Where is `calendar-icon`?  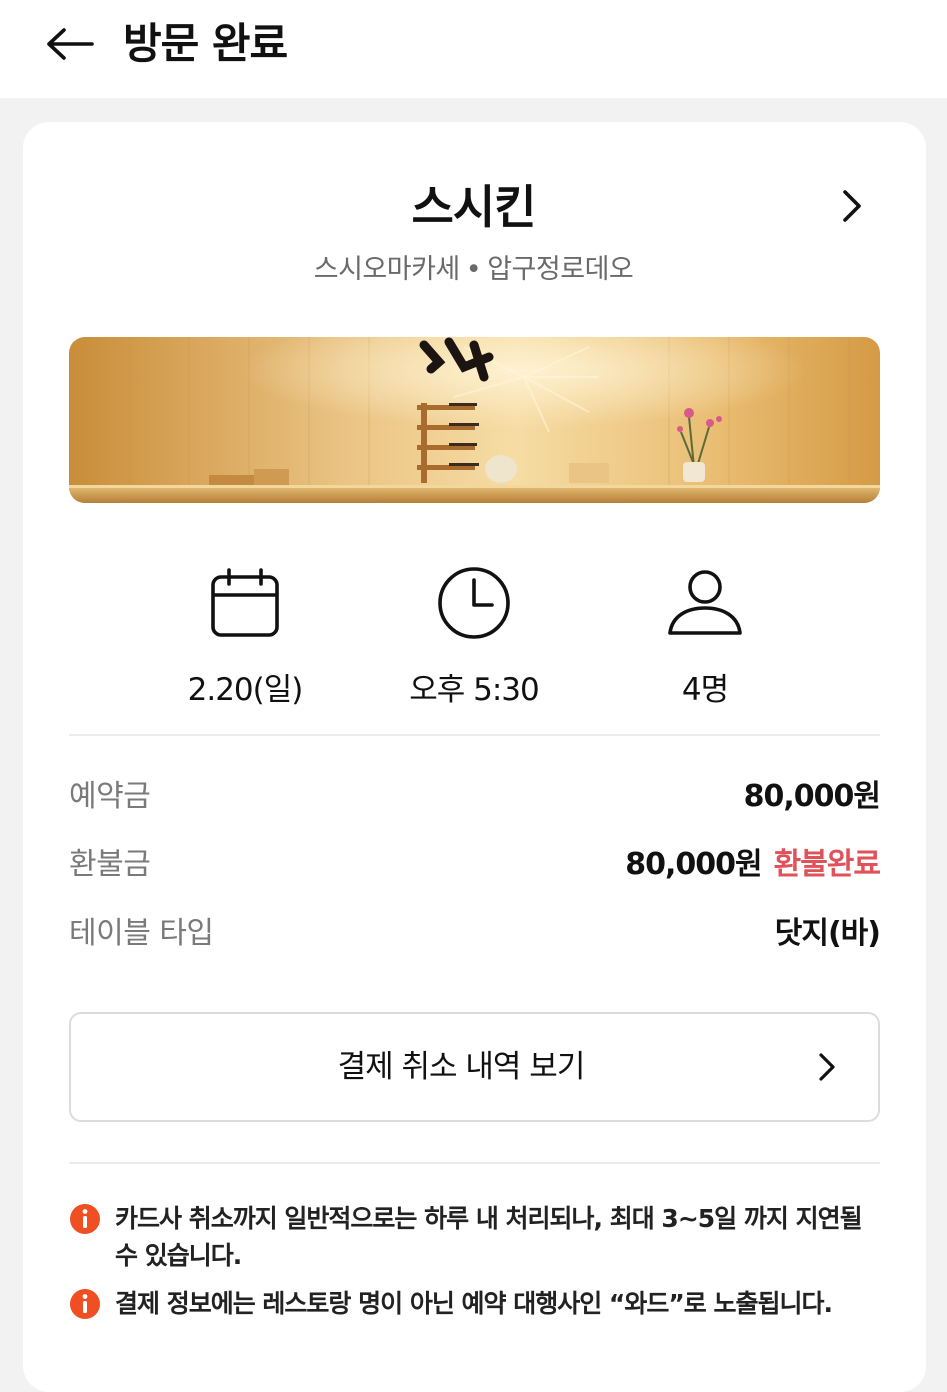
calendar-icon is located at coordinates (245, 602).